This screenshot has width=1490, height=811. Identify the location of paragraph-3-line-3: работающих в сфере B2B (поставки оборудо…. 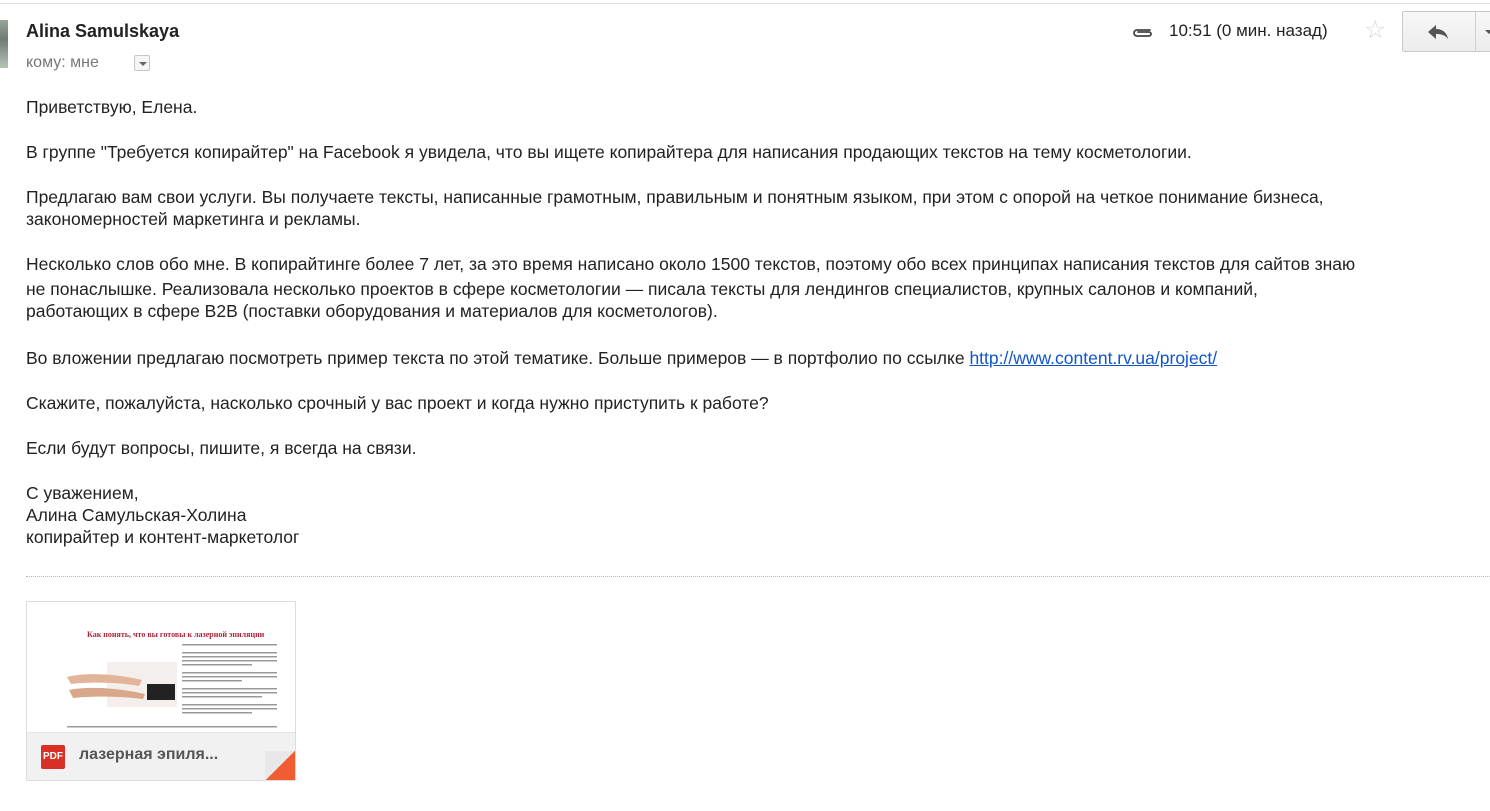
(372, 311).